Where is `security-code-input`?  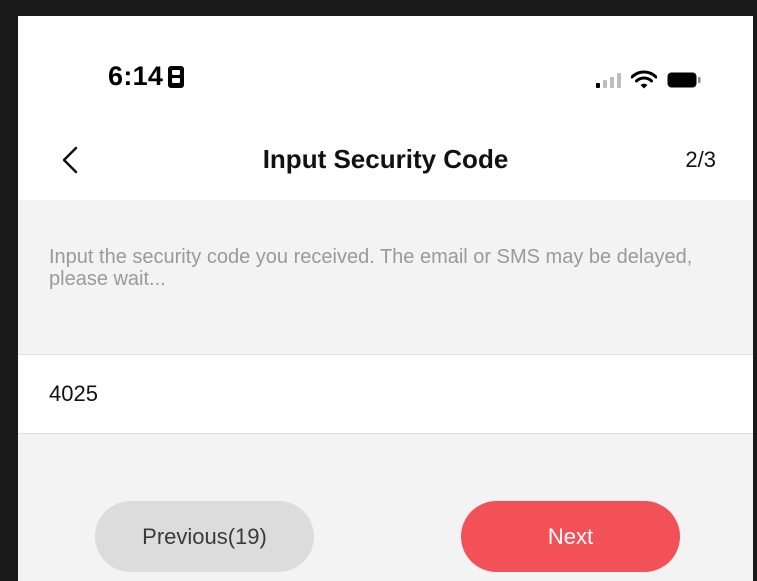
security-code-input is located at coordinates (389, 394).